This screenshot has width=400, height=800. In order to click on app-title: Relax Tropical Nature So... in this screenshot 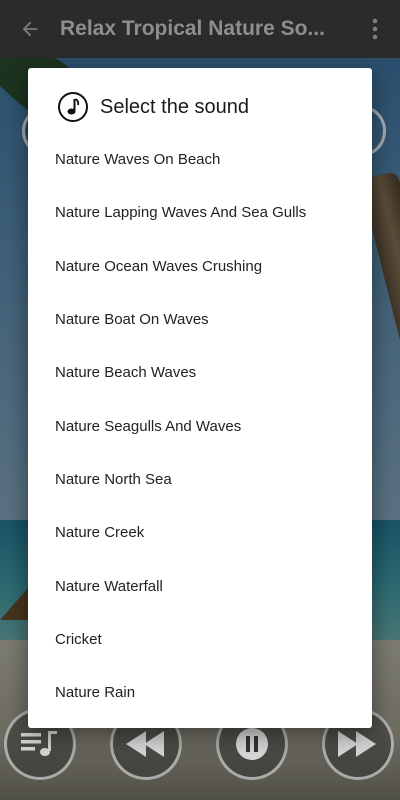, I will do `click(192, 28)`.